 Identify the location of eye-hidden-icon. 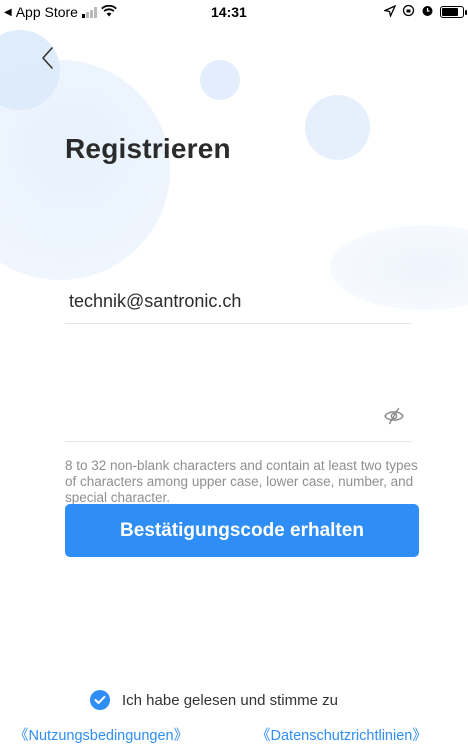
(394, 416).